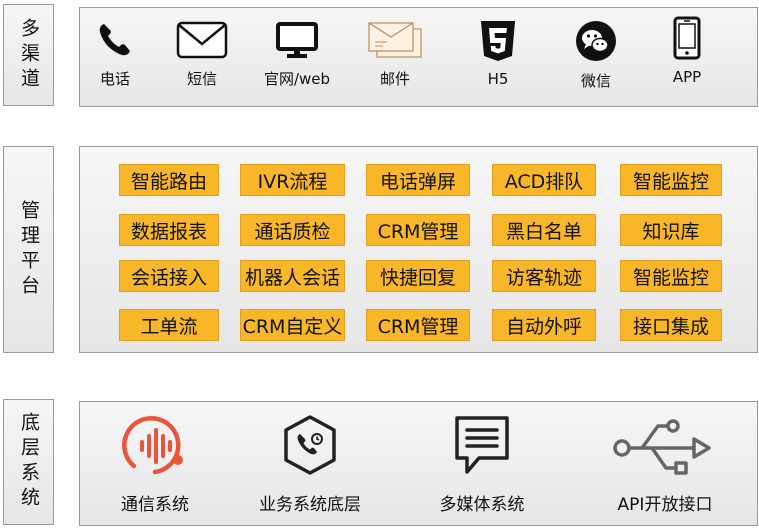 The width and height of the screenshot is (759, 528). Describe the element at coordinates (202, 40) in the screenshot. I see `envelope-icon` at that location.